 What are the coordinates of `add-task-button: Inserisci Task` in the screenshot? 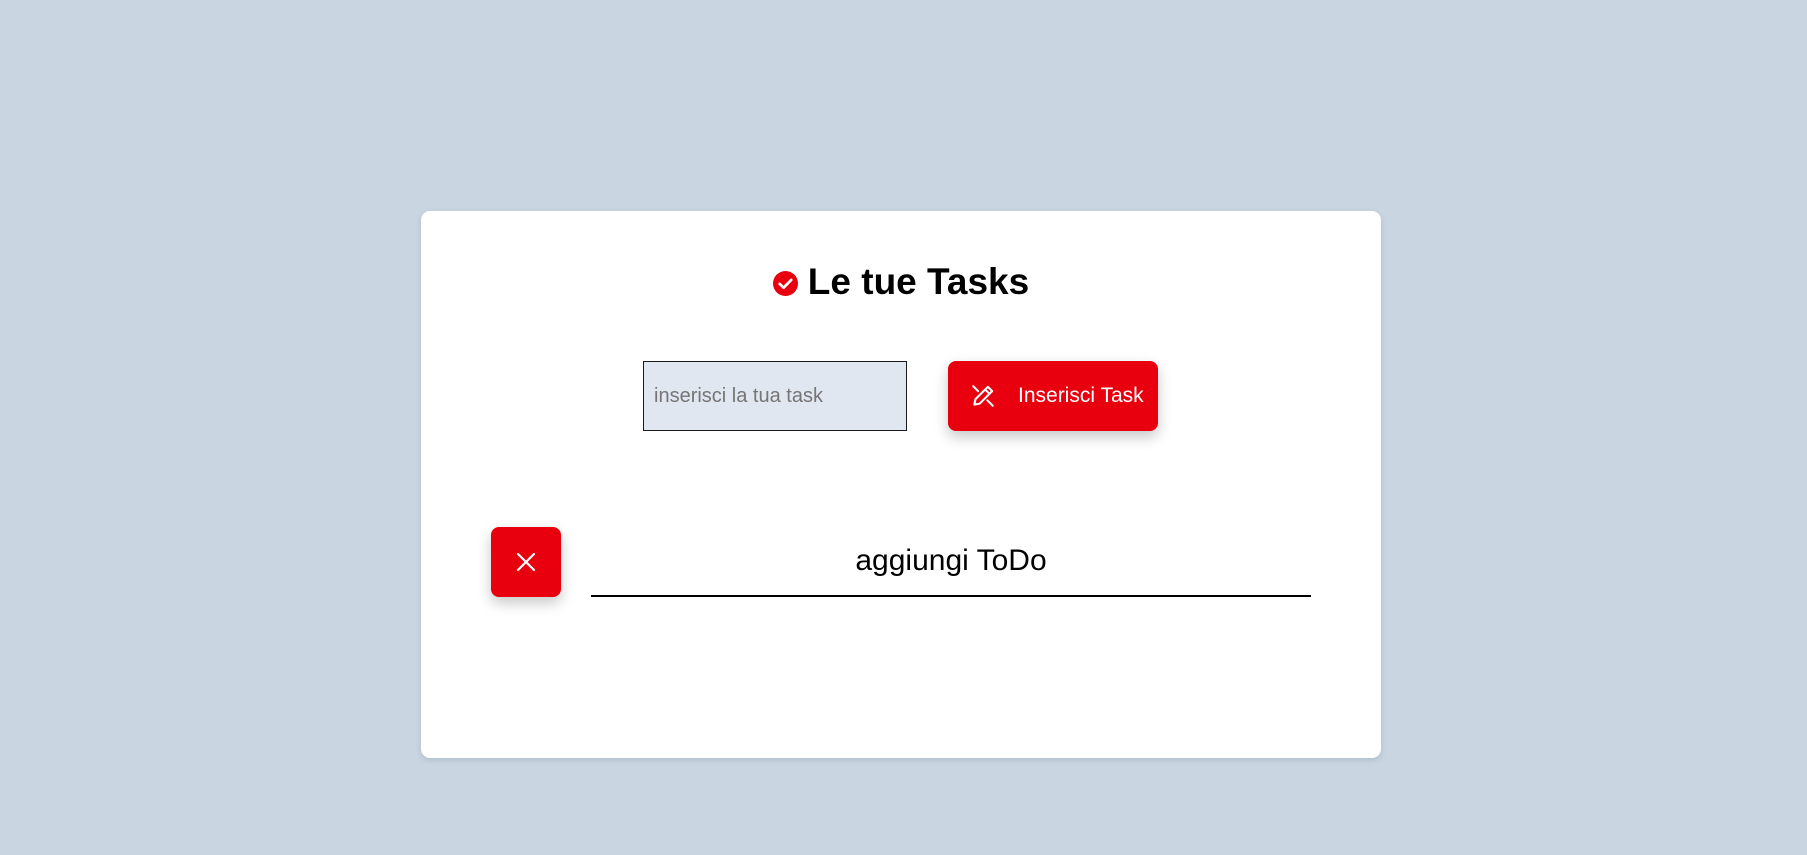 It's located at (1053, 396).